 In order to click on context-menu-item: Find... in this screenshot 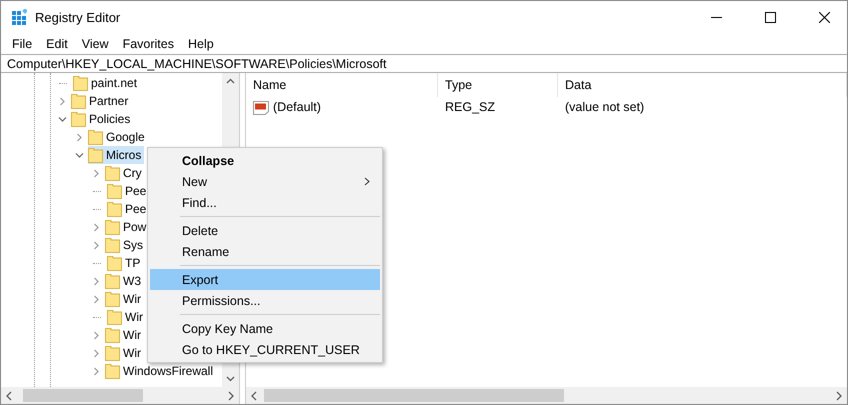, I will do `click(265, 202)`.